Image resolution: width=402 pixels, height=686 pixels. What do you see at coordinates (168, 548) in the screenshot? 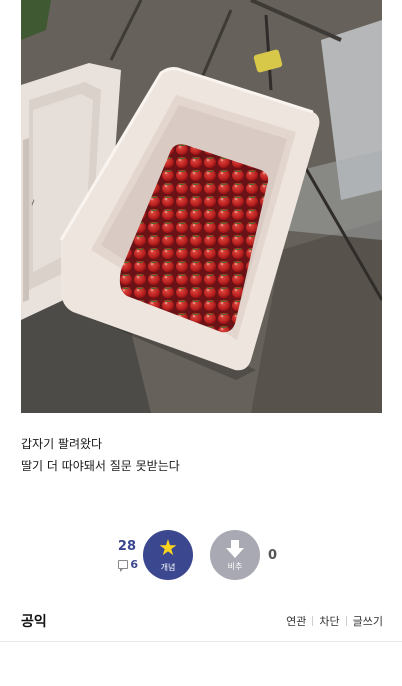
I see `star-icon: ★` at bounding box center [168, 548].